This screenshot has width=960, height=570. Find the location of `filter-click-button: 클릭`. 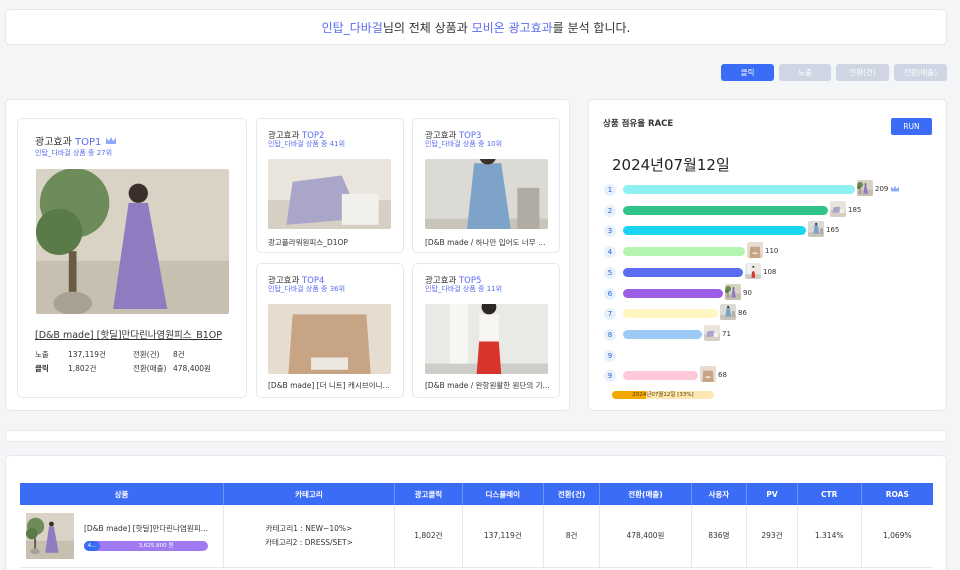

filter-click-button: 클릭 is located at coordinates (747, 72).